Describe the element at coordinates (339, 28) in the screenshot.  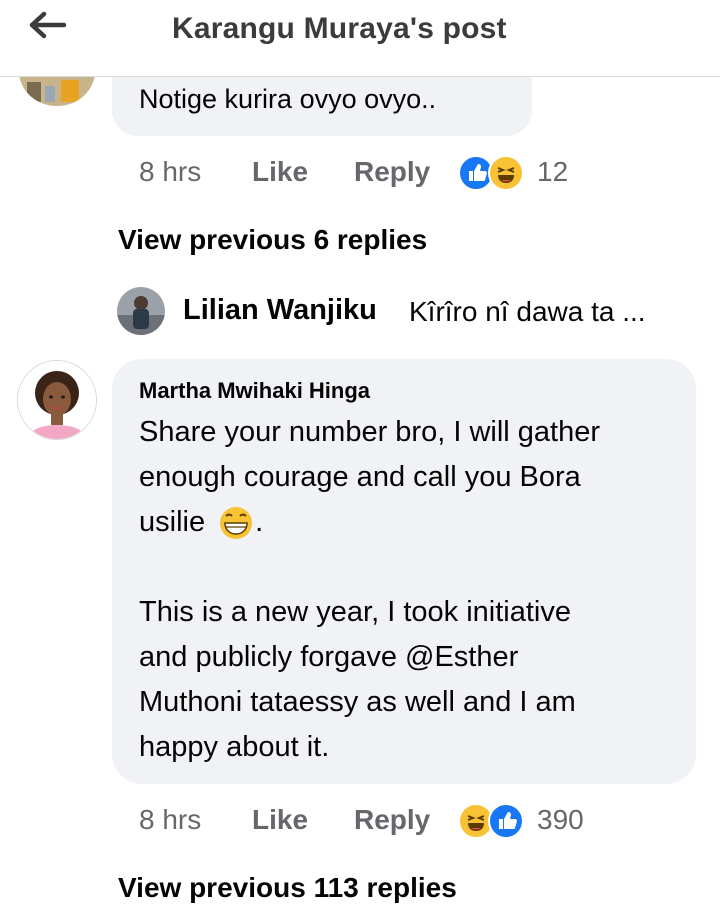
I see `header-title: Karangu Muraya's post` at that location.